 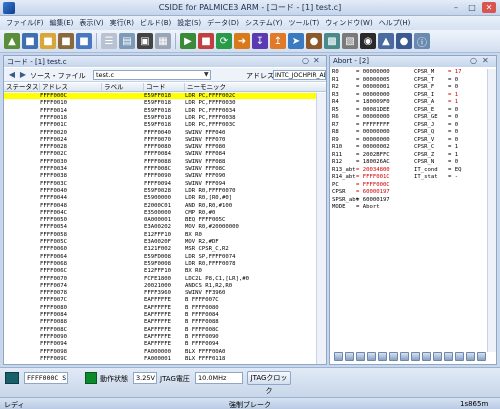 I want to click on menu-data: データ(D), so click(x=223, y=23).